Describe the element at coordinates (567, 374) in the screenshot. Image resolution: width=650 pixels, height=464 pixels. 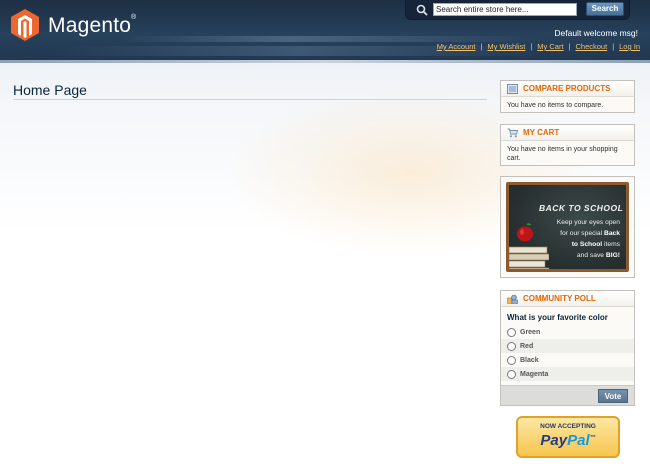
I see `poll-option-magenta: Magenta` at that location.